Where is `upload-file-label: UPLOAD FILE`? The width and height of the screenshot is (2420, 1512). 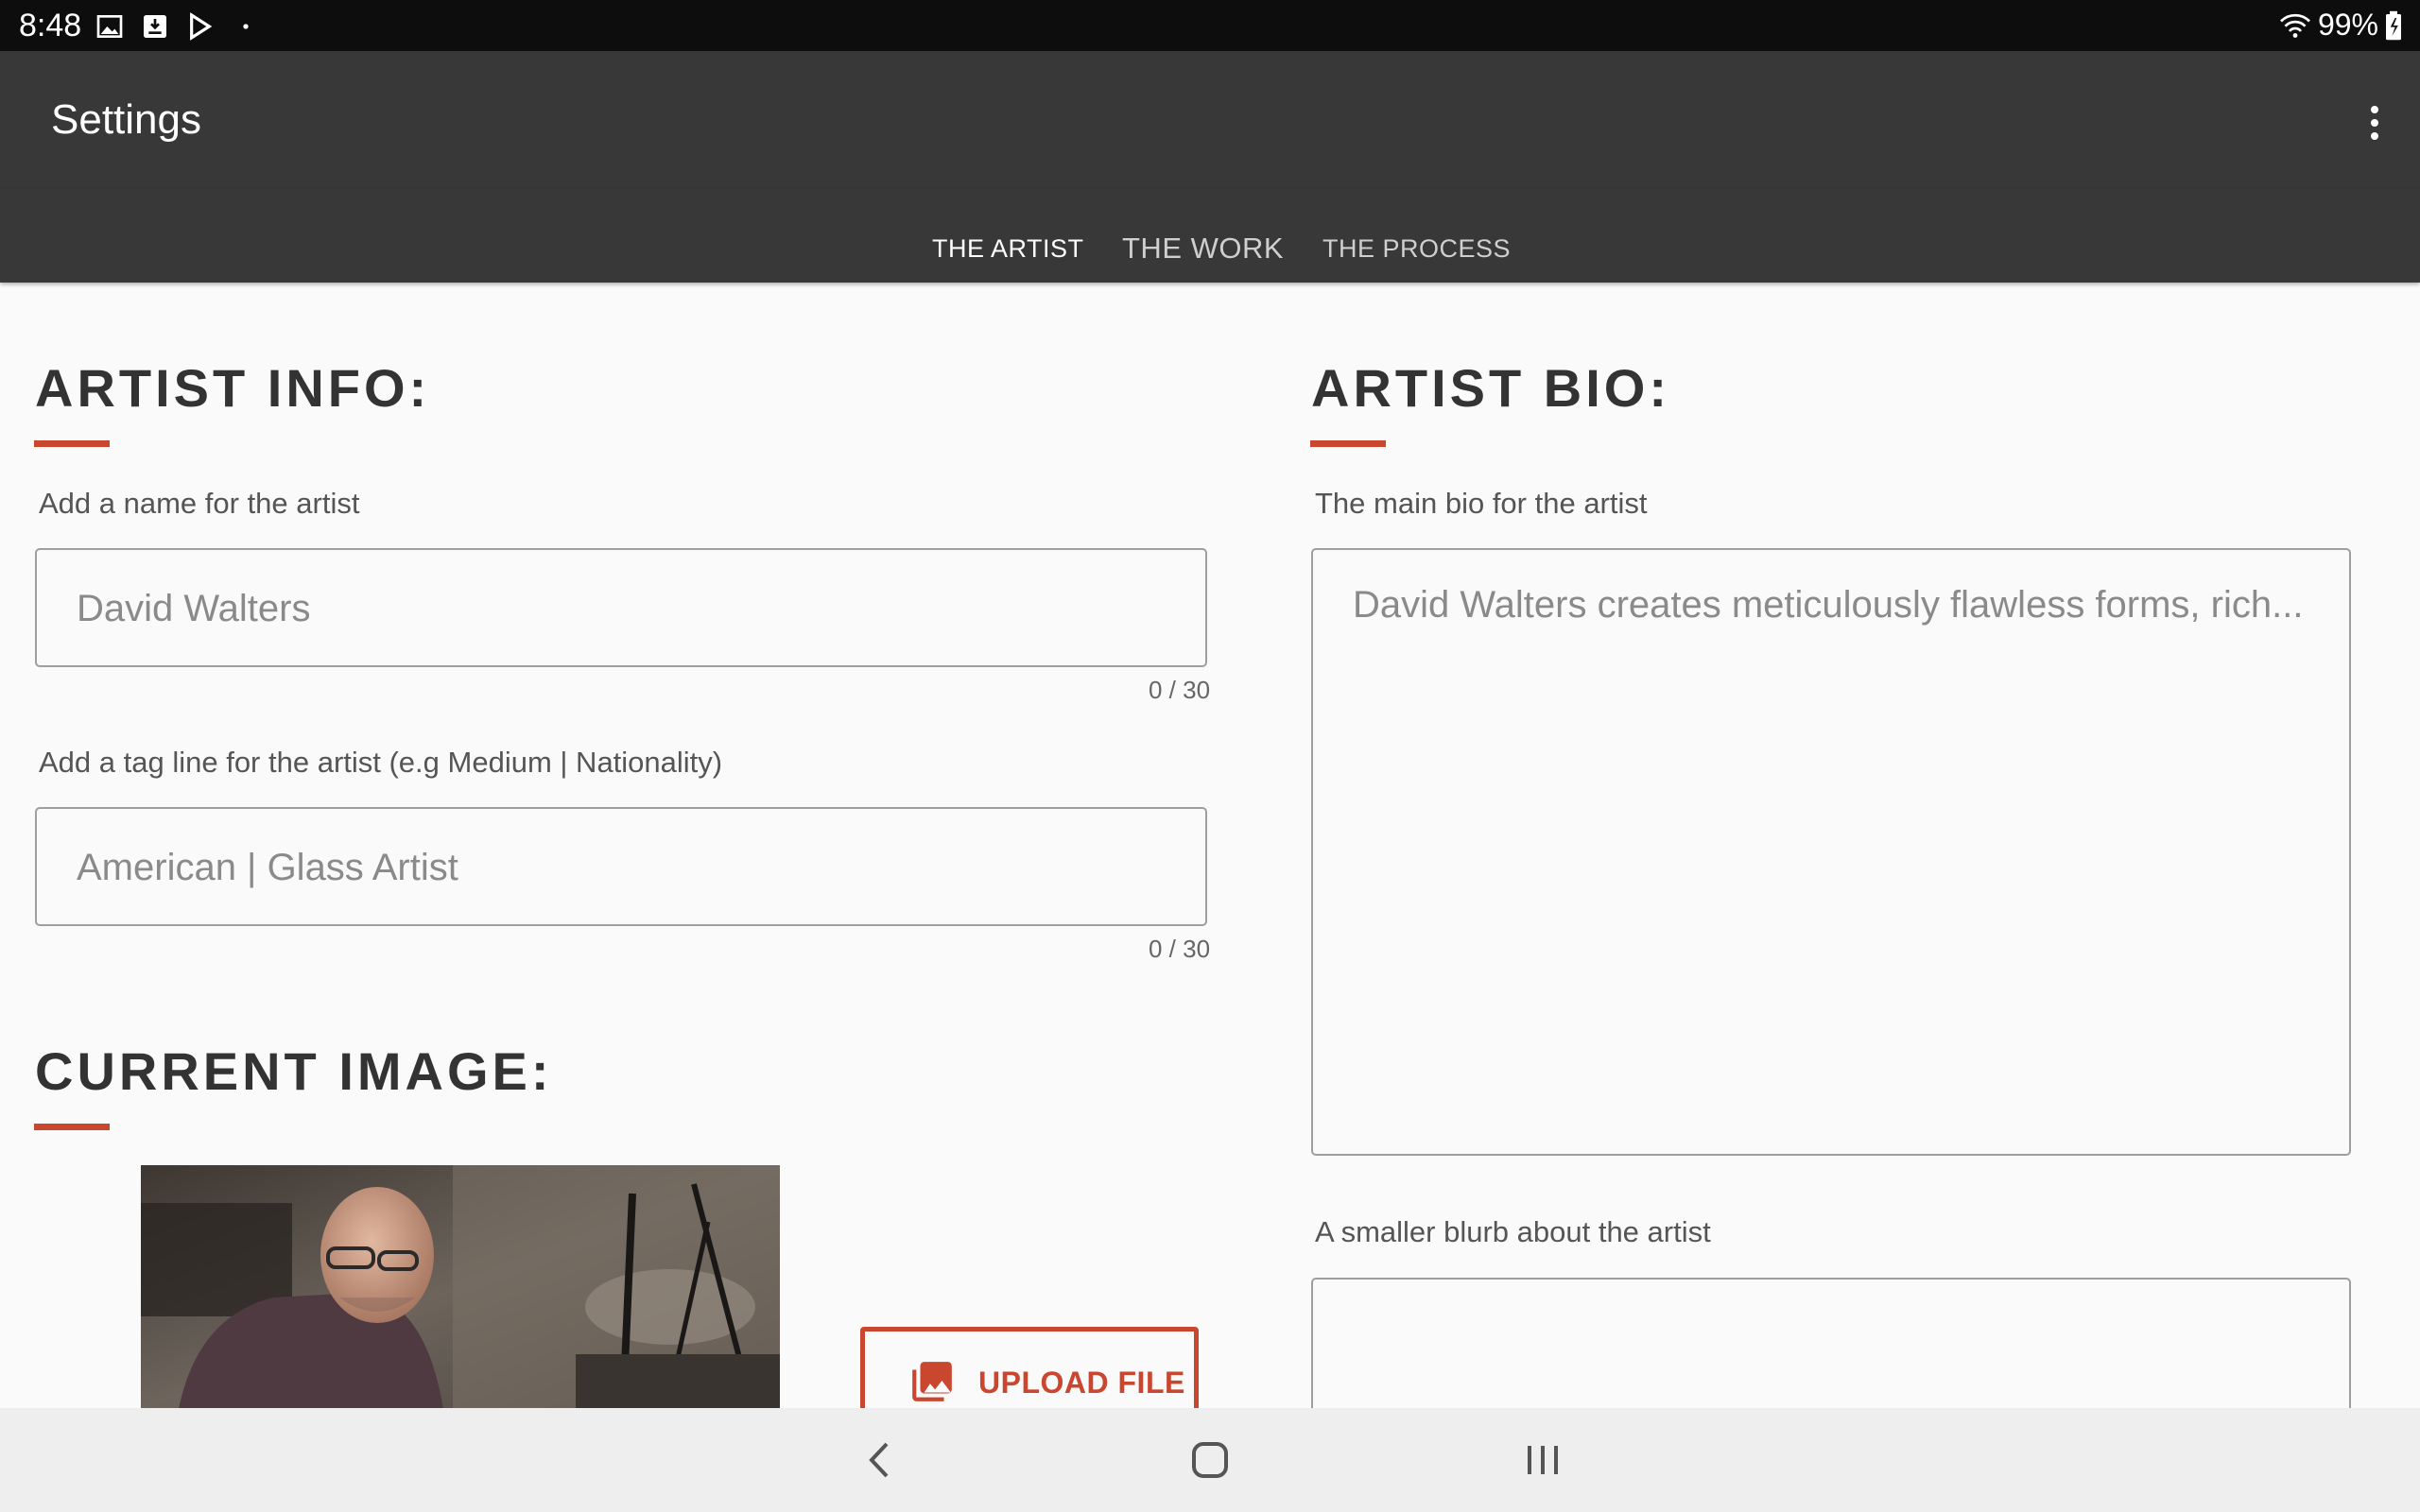 upload-file-label: UPLOAD FILE is located at coordinates (1082, 1383).